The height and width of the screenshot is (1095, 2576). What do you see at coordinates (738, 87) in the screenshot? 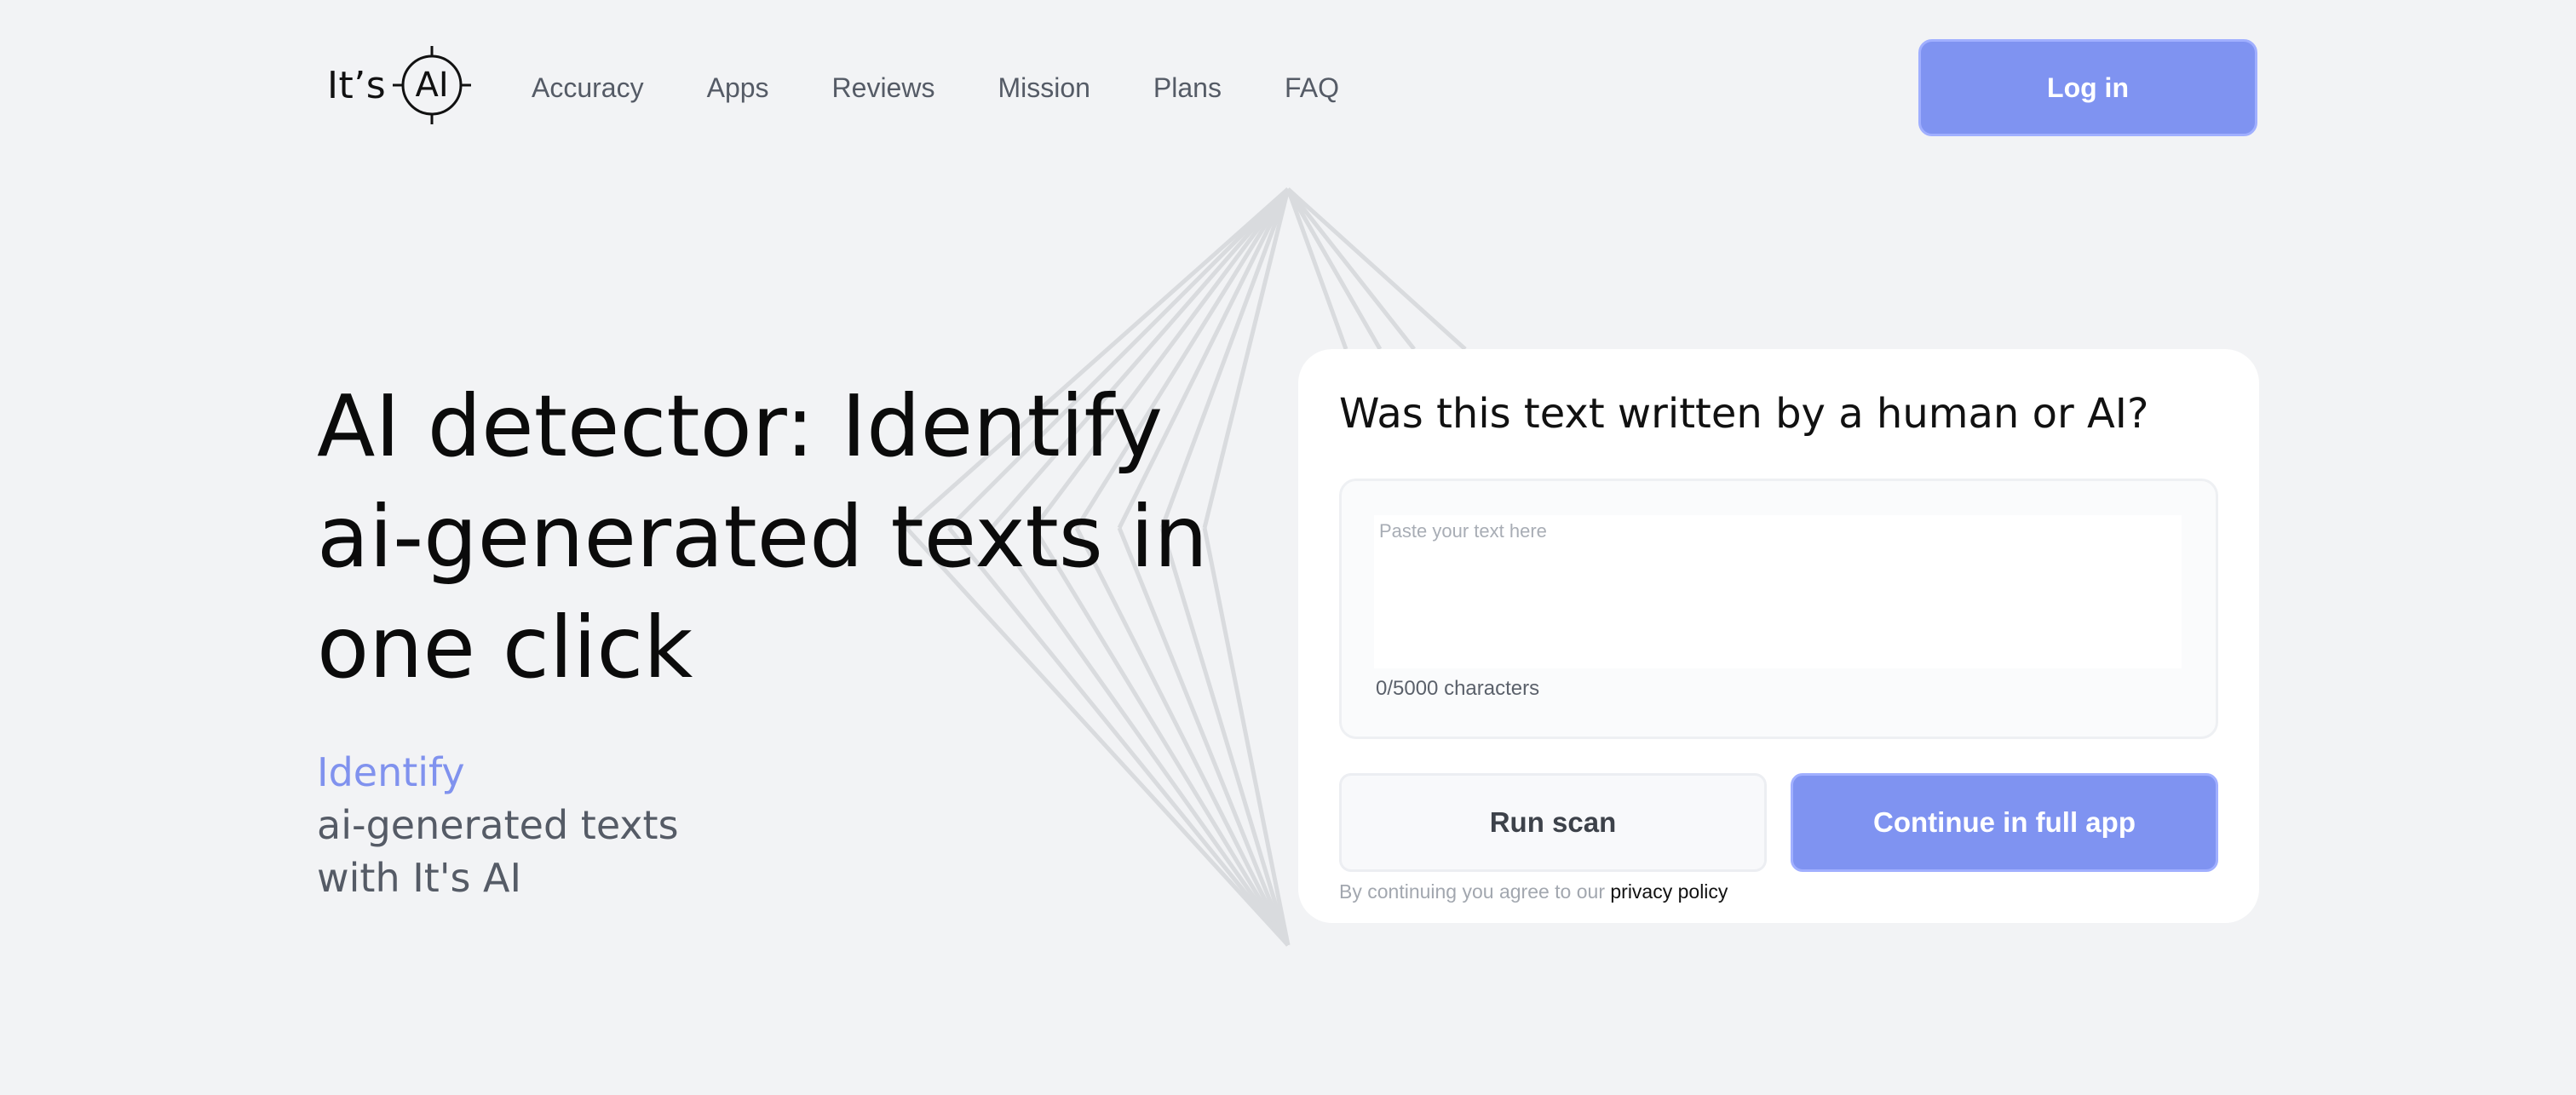
I see `nav-link-apps: Apps` at bounding box center [738, 87].